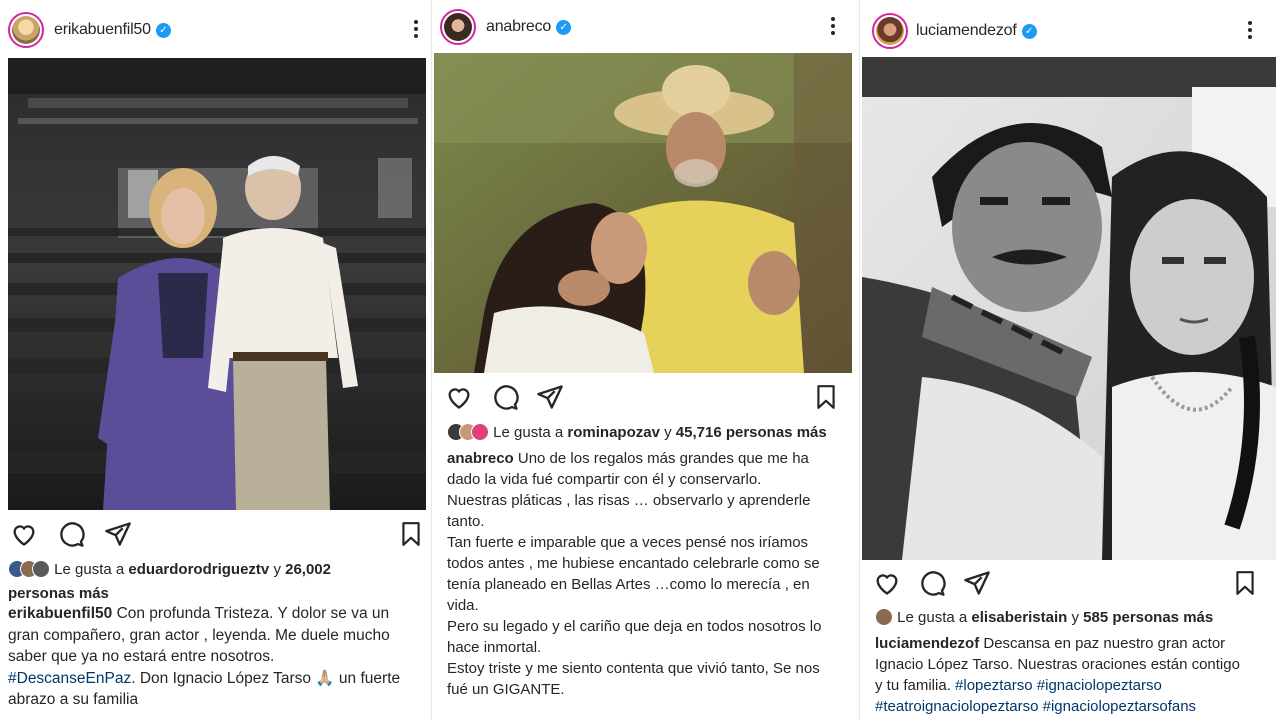  I want to click on post-header: anabreco ✓, so click(646, 28).